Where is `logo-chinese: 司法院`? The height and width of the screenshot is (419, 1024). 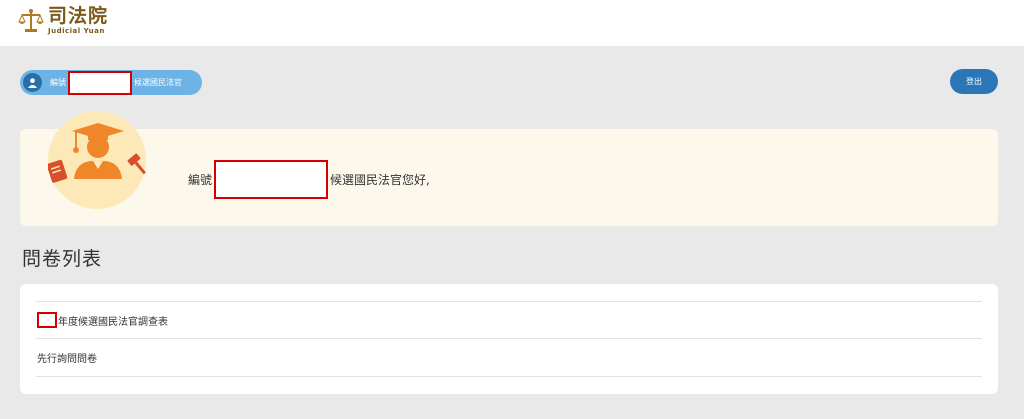
logo-chinese: 司法院 is located at coordinates (78, 16).